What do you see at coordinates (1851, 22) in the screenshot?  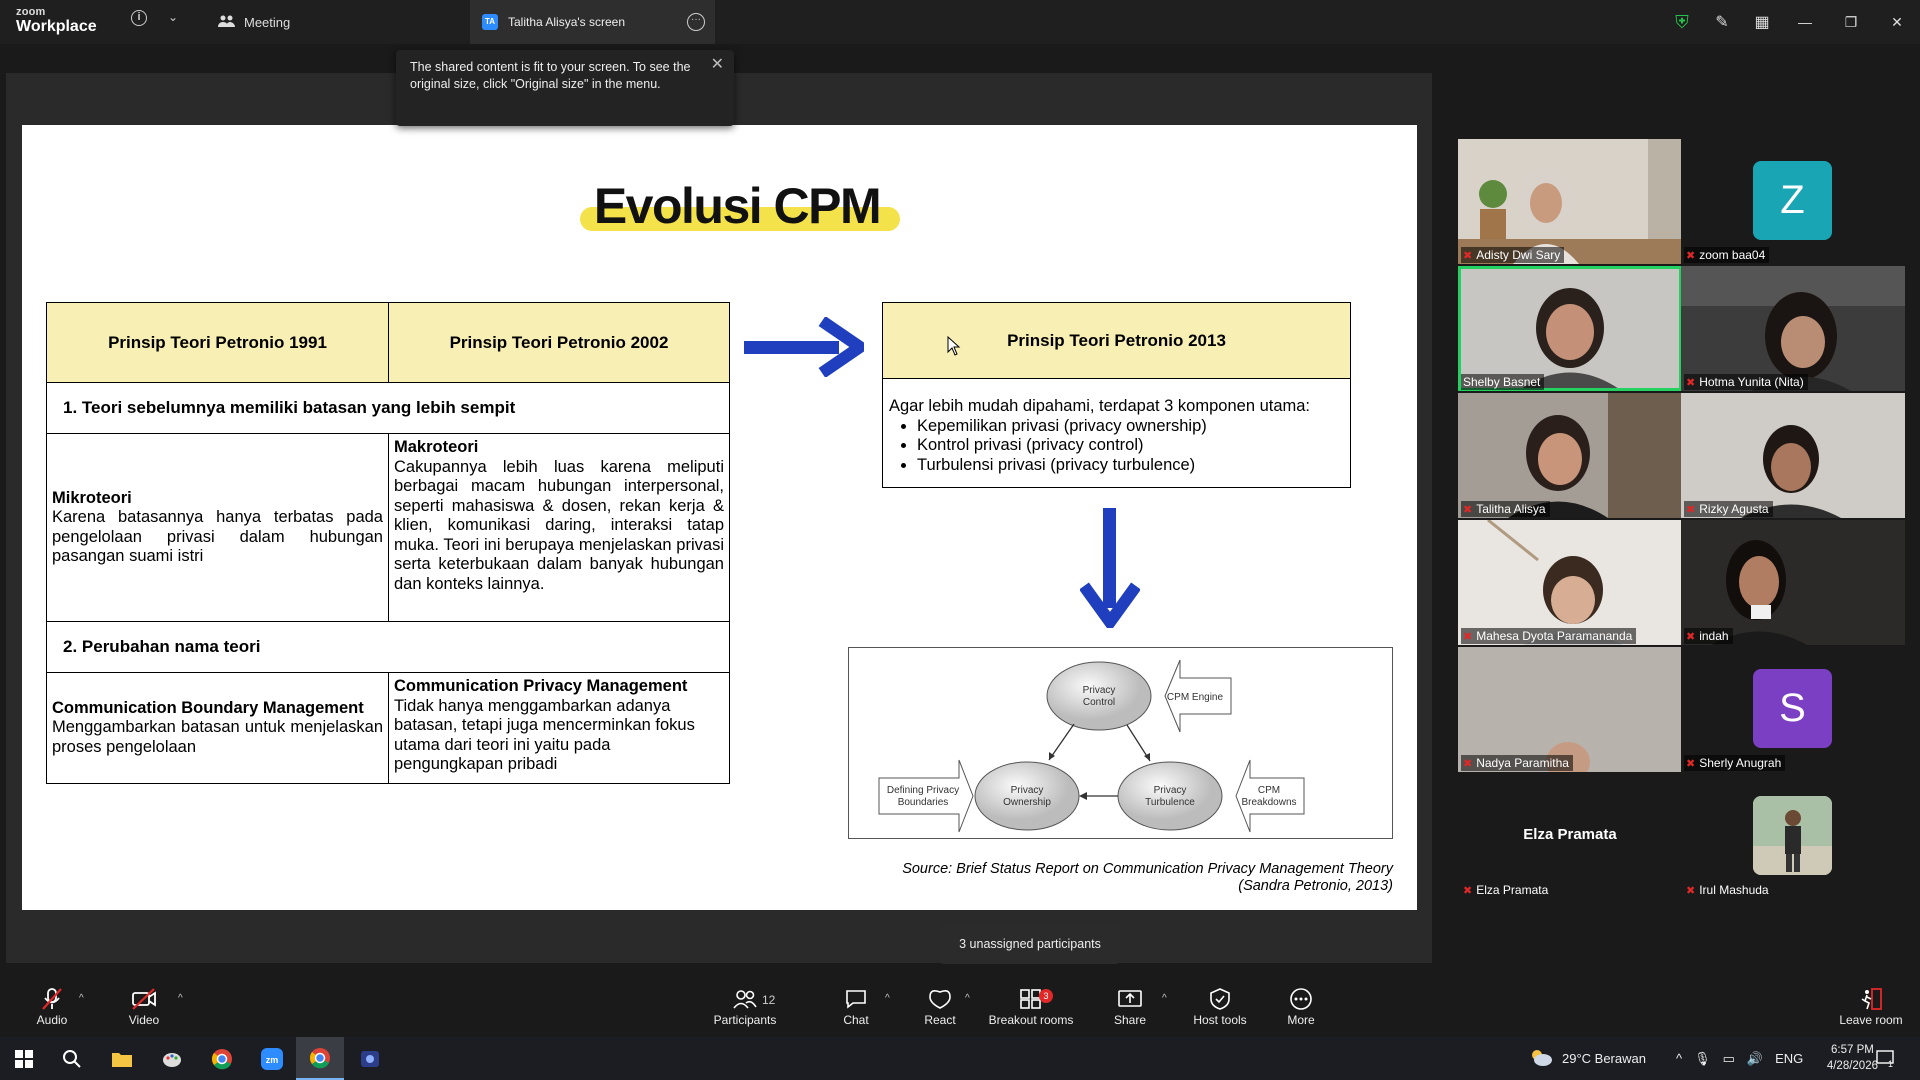 I see `restore-button: ❐` at bounding box center [1851, 22].